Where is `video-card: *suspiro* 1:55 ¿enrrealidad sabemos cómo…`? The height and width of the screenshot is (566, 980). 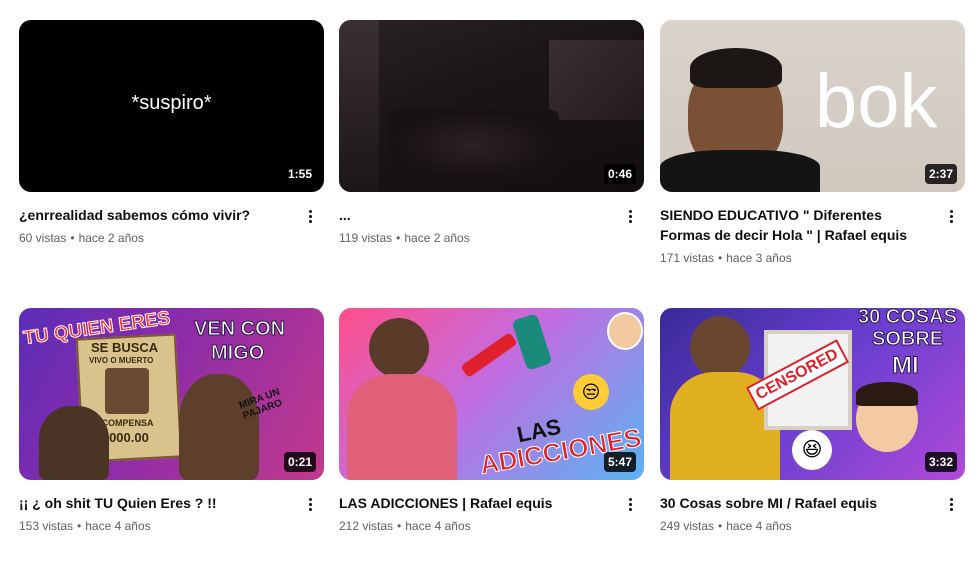
video-card: *suspiro* 1:55 ¿enrrealidad sabemos cómo… is located at coordinates (171, 133).